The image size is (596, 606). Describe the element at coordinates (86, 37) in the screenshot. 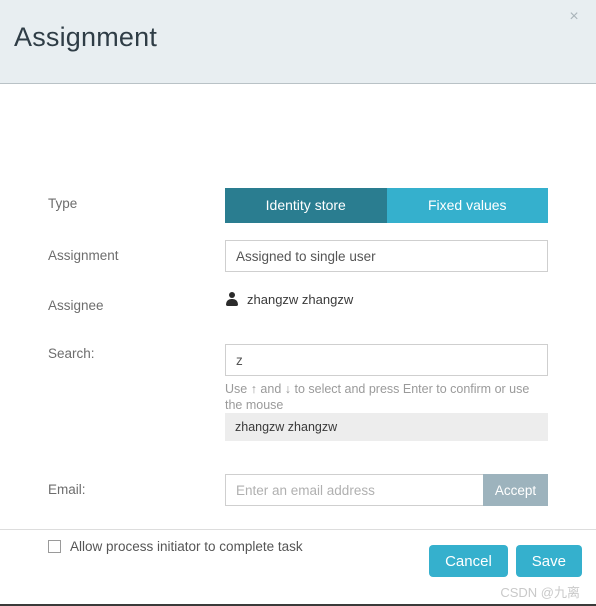

I see `page-title: Assignment` at that location.